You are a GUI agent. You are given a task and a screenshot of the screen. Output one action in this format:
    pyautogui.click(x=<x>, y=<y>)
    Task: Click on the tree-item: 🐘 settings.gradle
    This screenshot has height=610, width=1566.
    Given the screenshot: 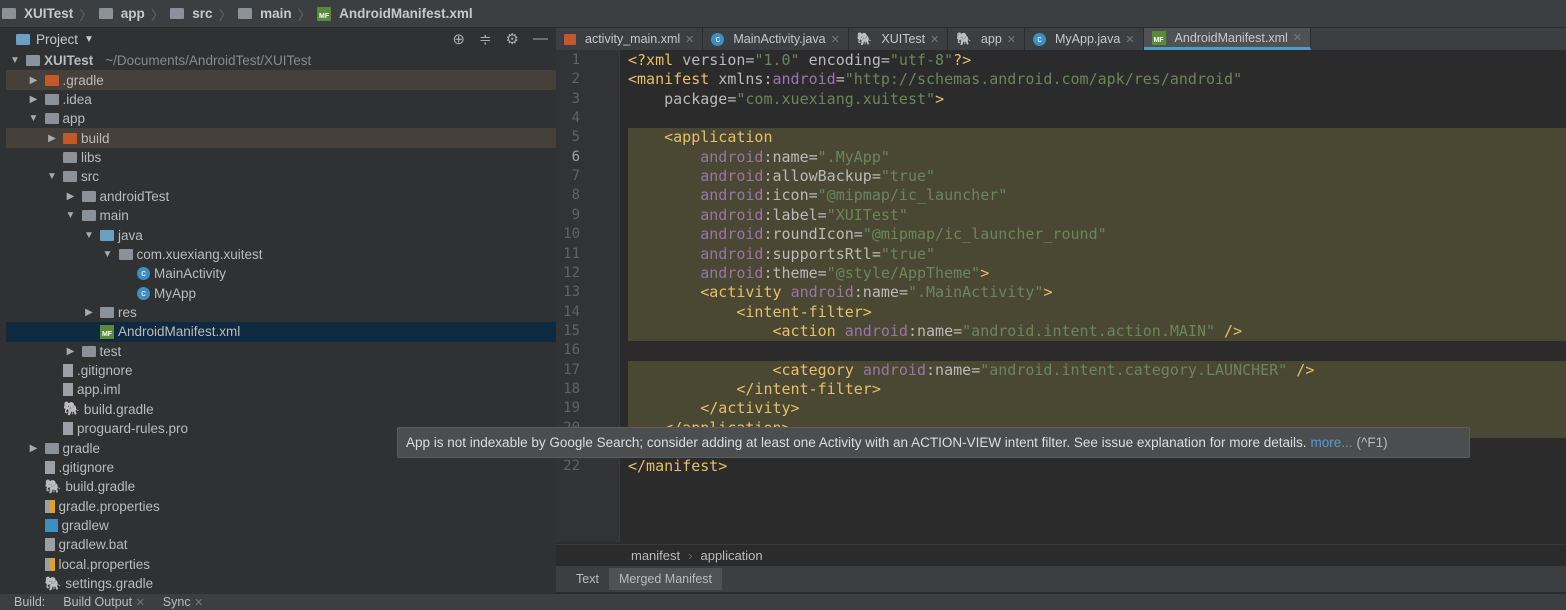 What is the action you would take?
    pyautogui.click(x=281, y=583)
    